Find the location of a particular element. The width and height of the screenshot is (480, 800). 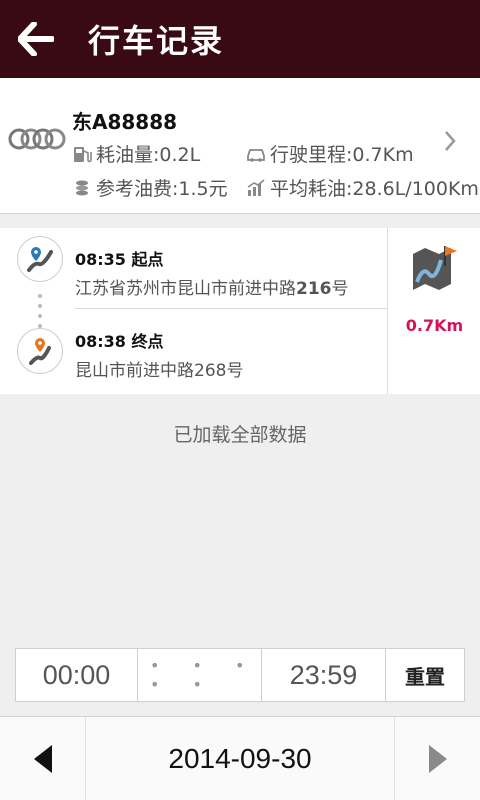

start-time-picker: 00:00 is located at coordinates (77, 675).